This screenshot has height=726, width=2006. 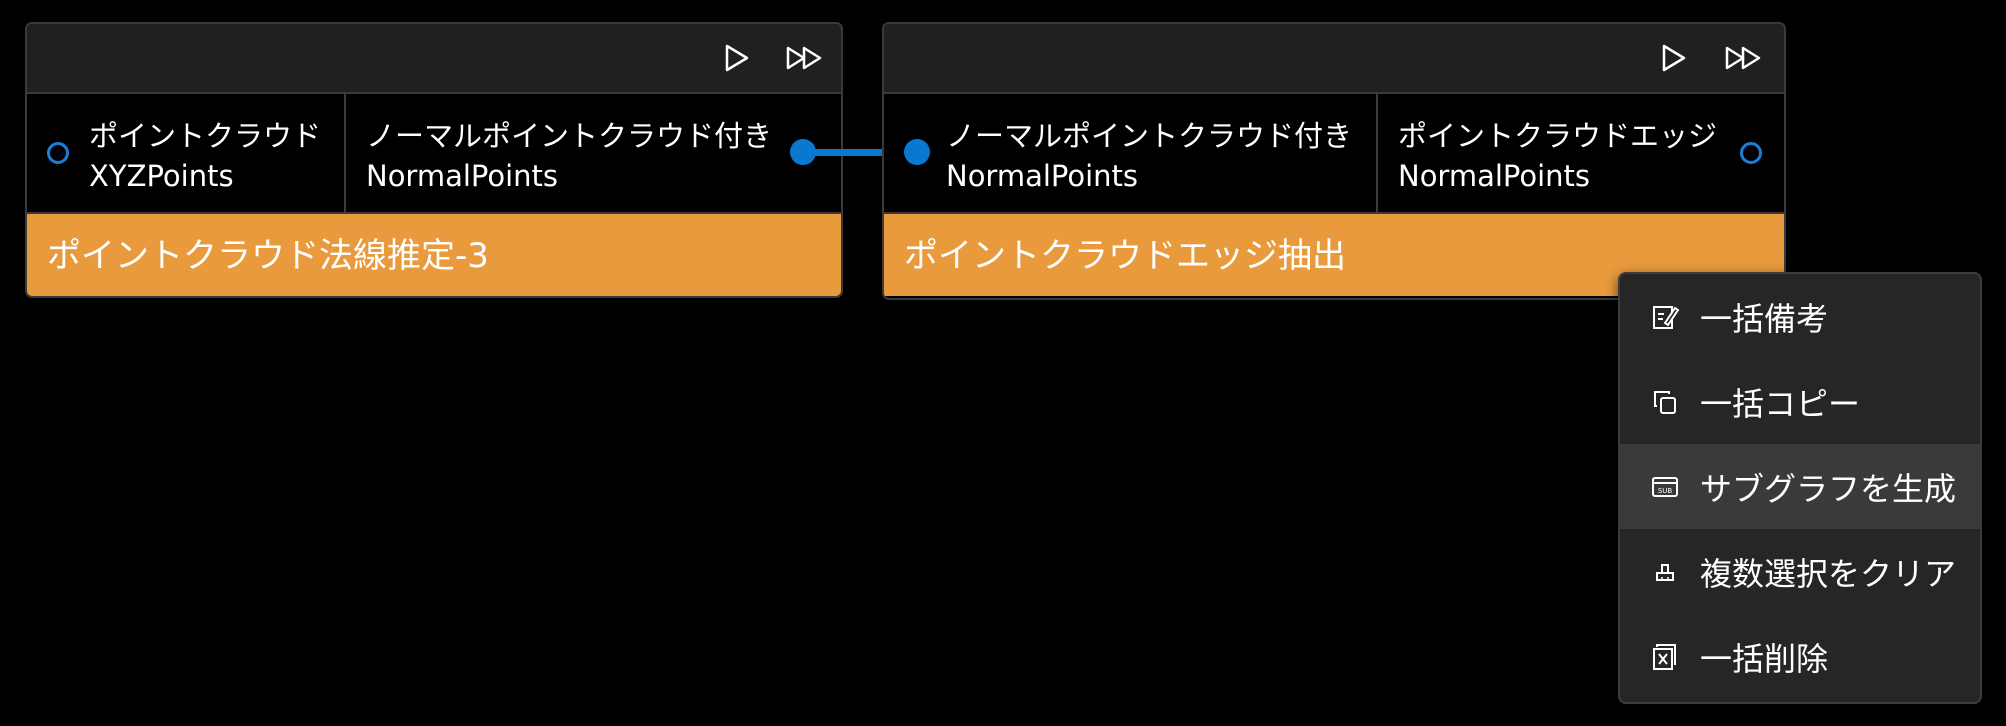 I want to click on node-title: ポイントクラウドエッジ抽出, so click(x=1125, y=256).